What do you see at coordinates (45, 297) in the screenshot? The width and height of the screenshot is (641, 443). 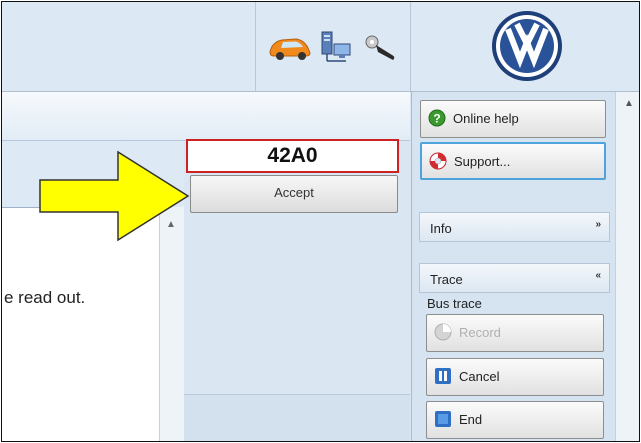 I see `message-text: e read out.` at bounding box center [45, 297].